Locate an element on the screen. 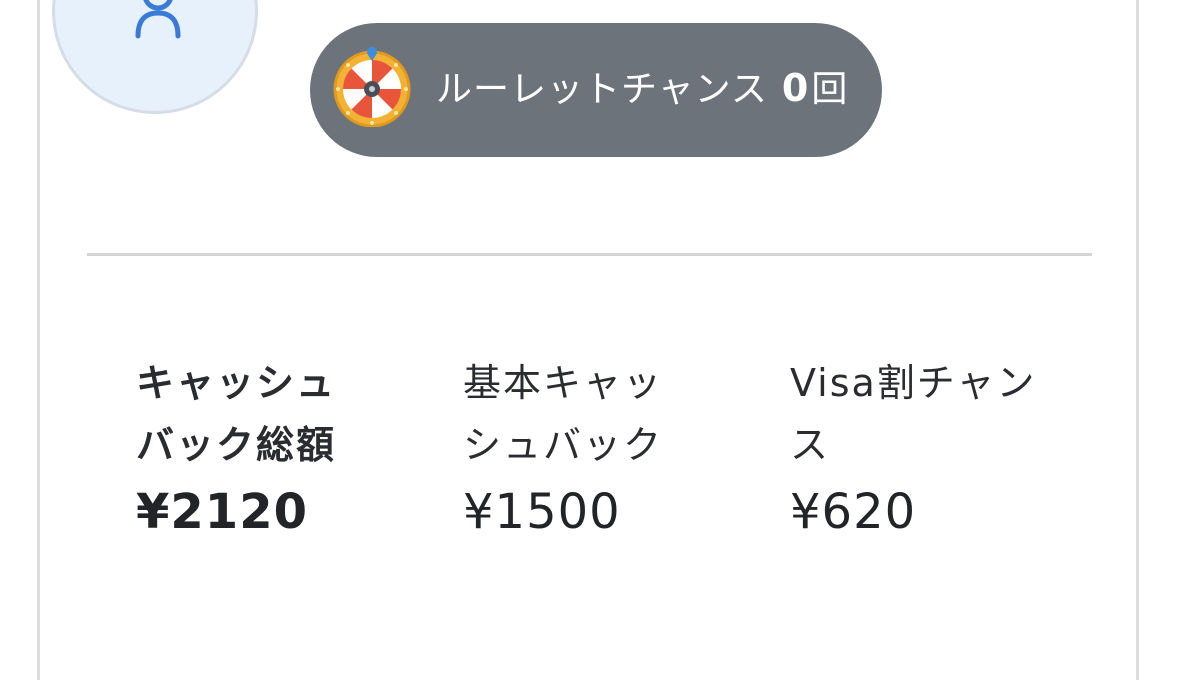 Image resolution: width=1179 pixels, height=680 pixels. visa-discount-chance-label: Visa割チャンス is located at coordinates (913, 414).